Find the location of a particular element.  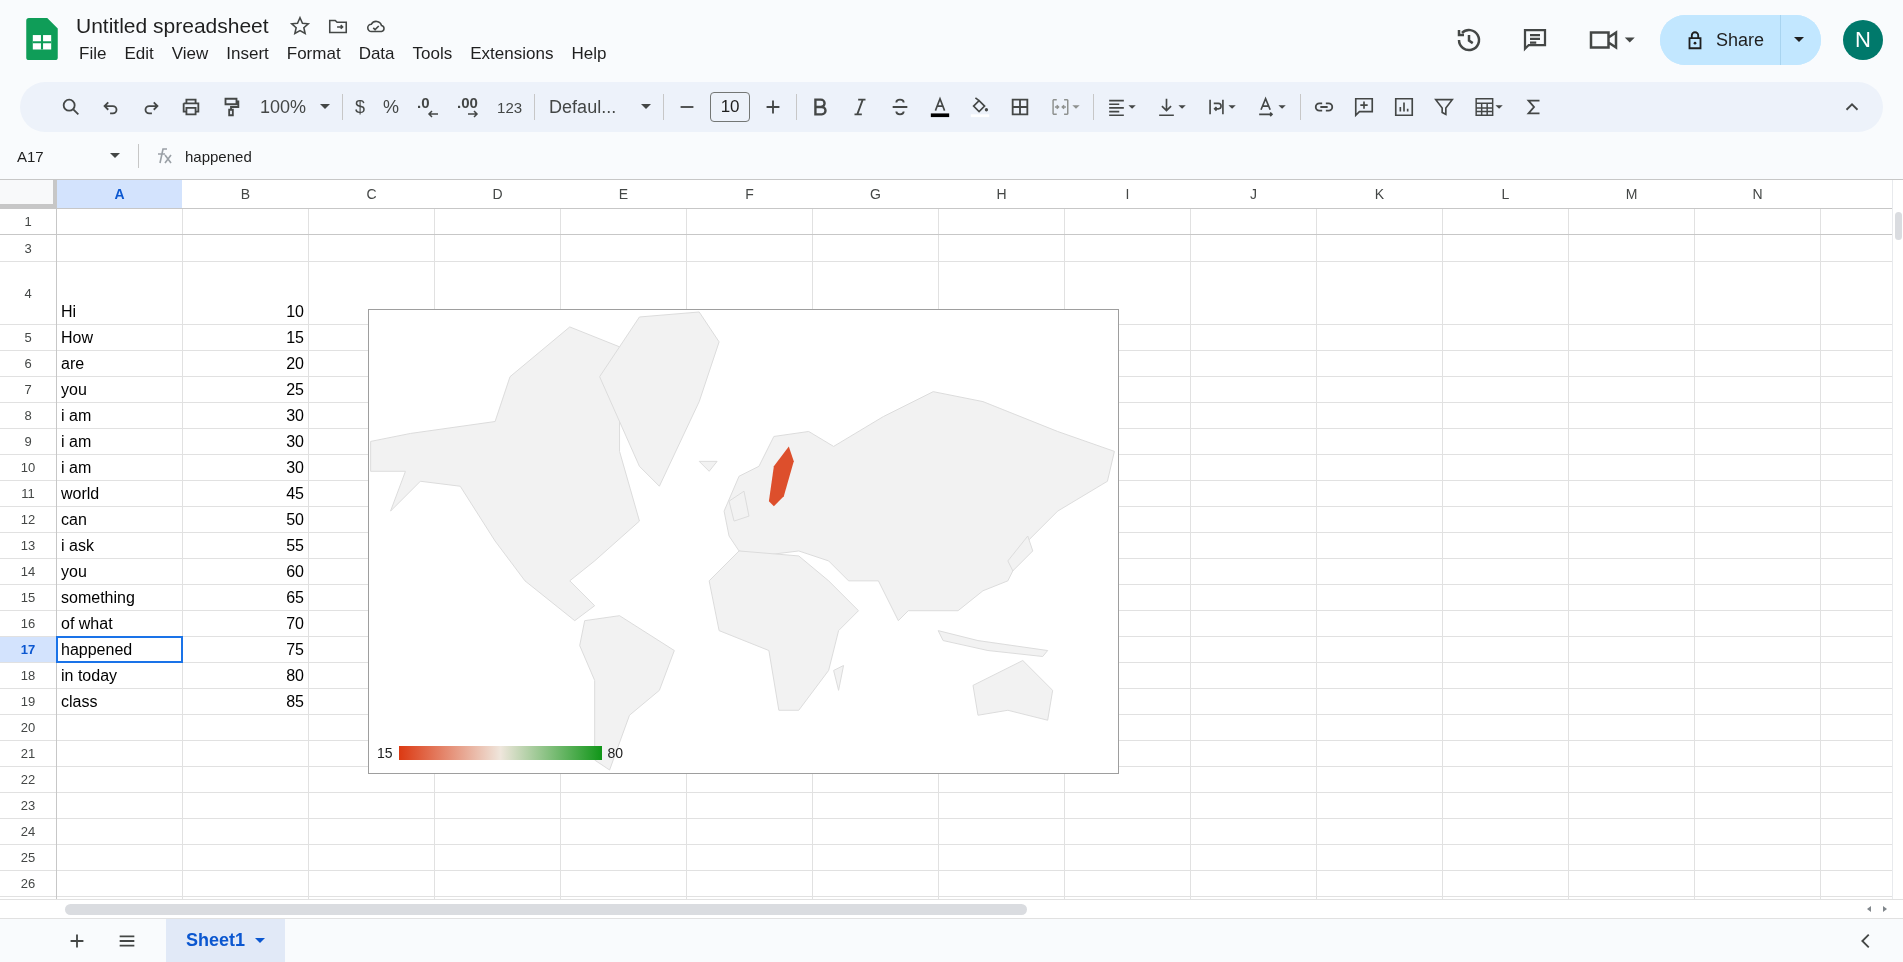

number-format-button: 123 is located at coordinates (510, 107).